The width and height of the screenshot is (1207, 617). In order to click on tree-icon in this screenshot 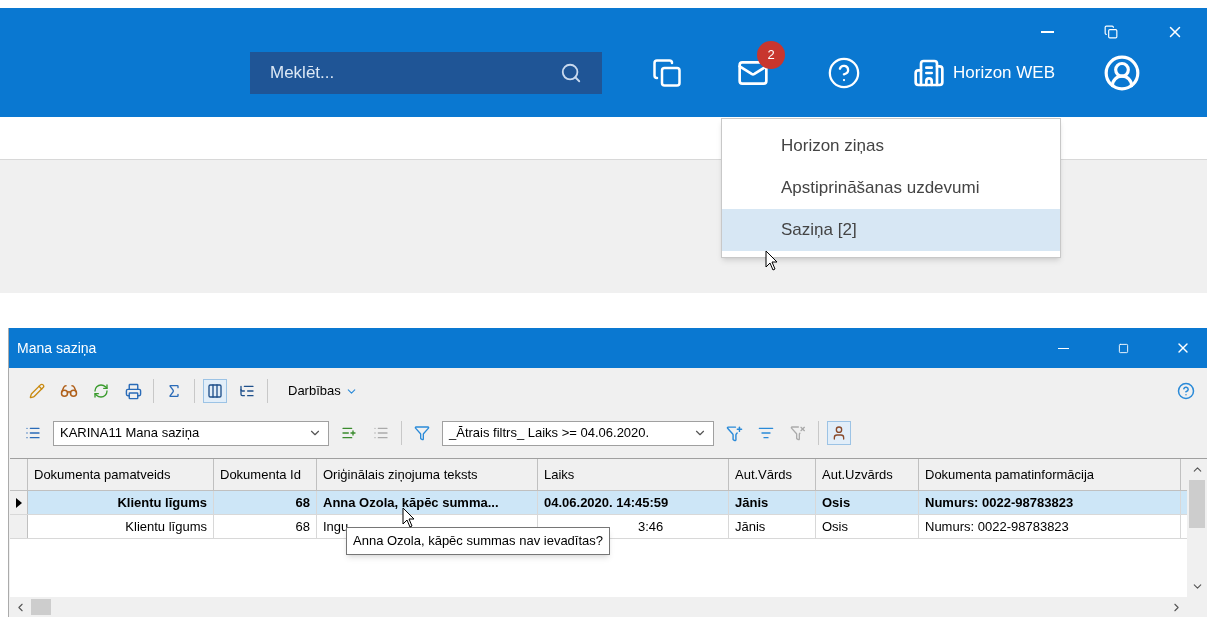, I will do `click(247, 391)`.